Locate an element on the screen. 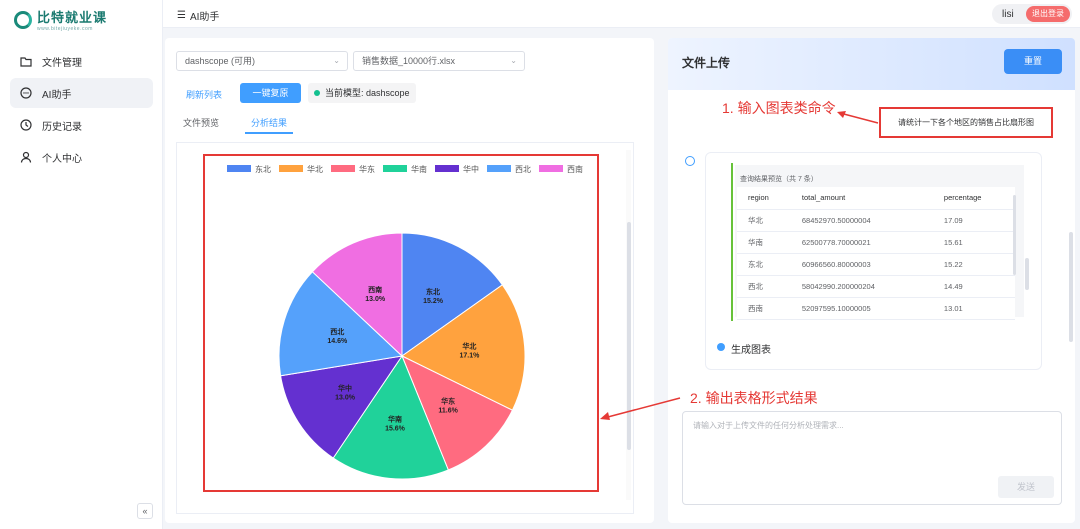  breadcrumb: ☰ AI助手 is located at coordinates (198, 15).